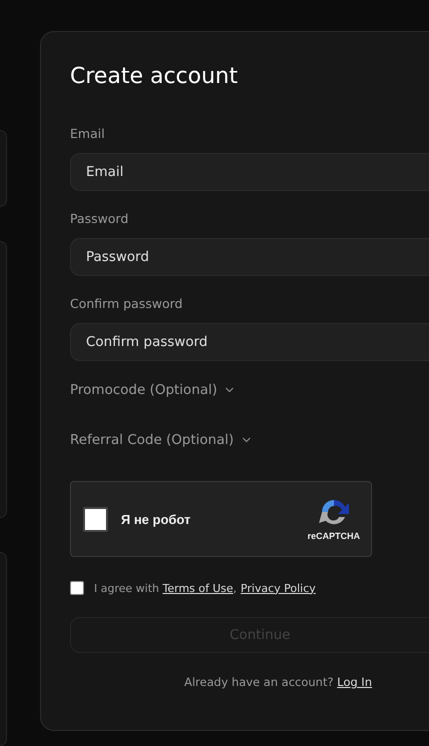 This screenshot has width=429, height=746. Describe the element at coordinates (334, 512) in the screenshot. I see `recaptcha-logo-icon` at that location.